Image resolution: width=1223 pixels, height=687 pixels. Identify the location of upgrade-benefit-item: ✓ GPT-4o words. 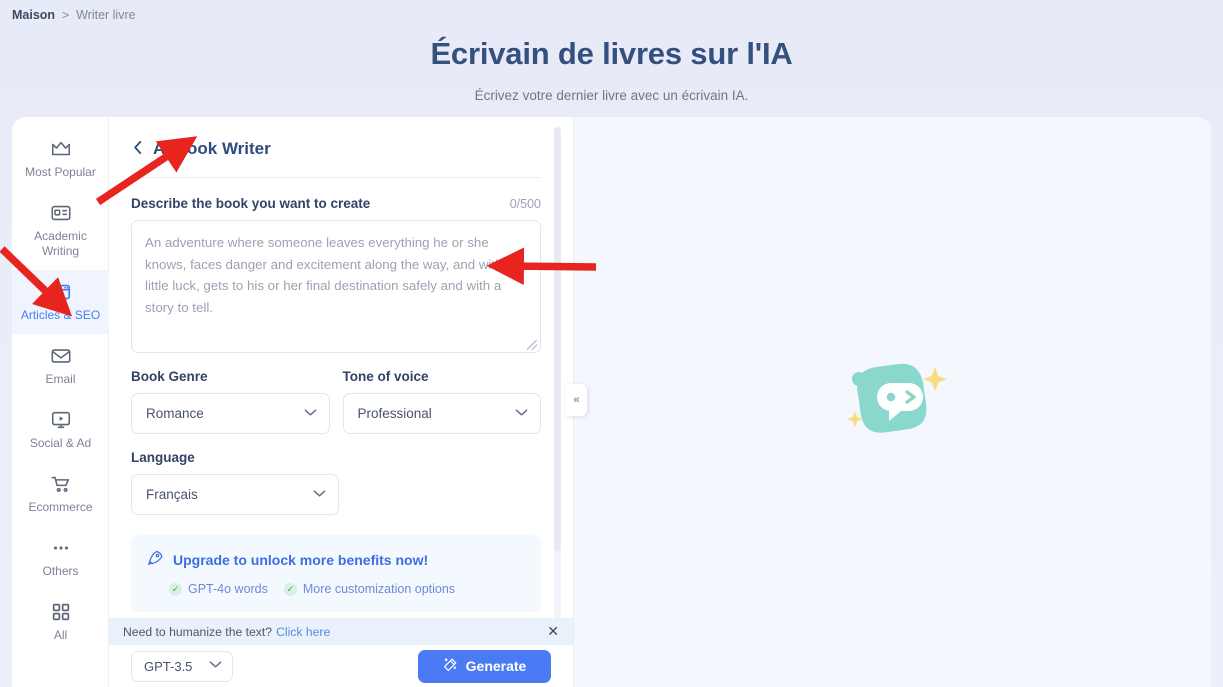
(218, 589).